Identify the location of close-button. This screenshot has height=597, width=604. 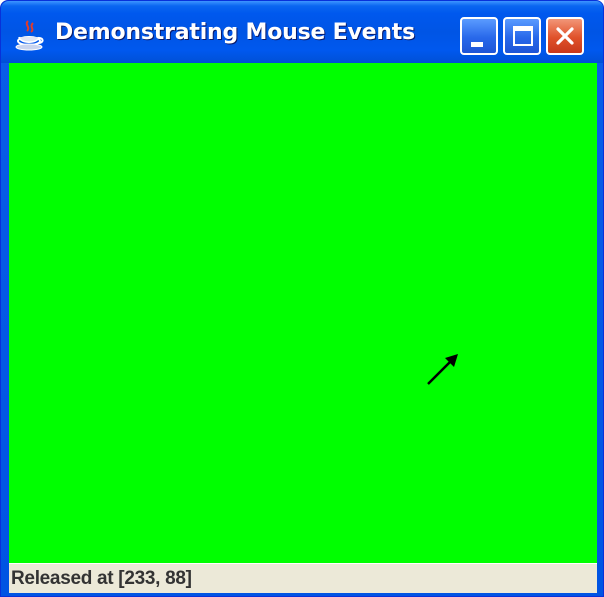
(565, 36).